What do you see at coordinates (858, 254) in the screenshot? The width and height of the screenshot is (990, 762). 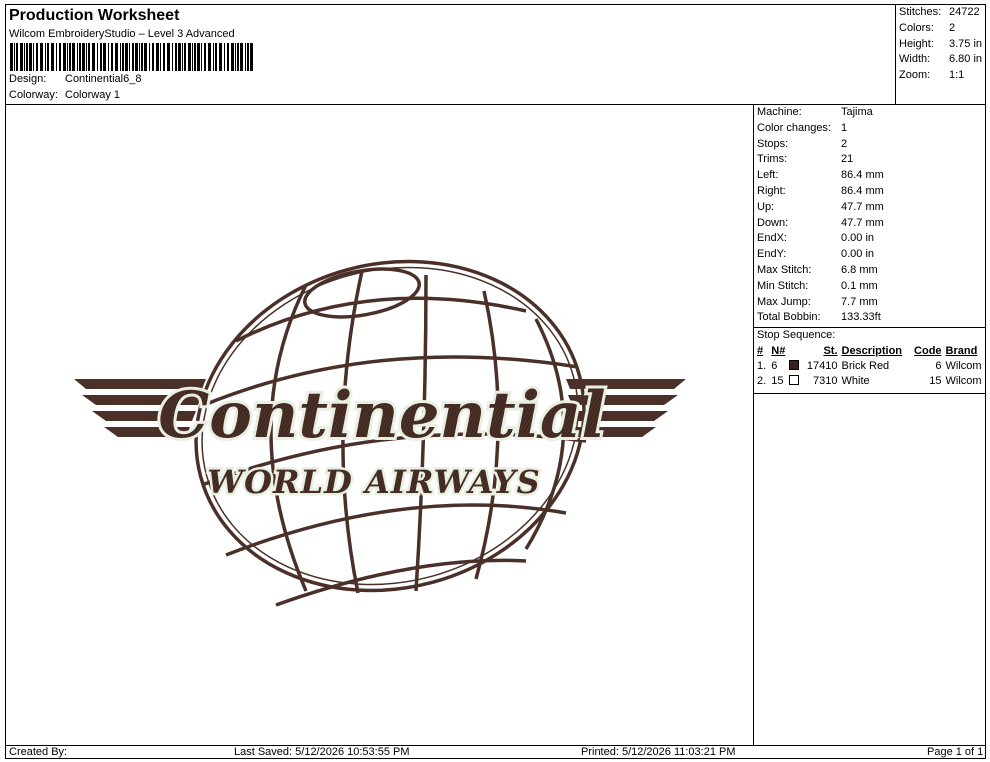 I see `info-value: 0.00 in` at bounding box center [858, 254].